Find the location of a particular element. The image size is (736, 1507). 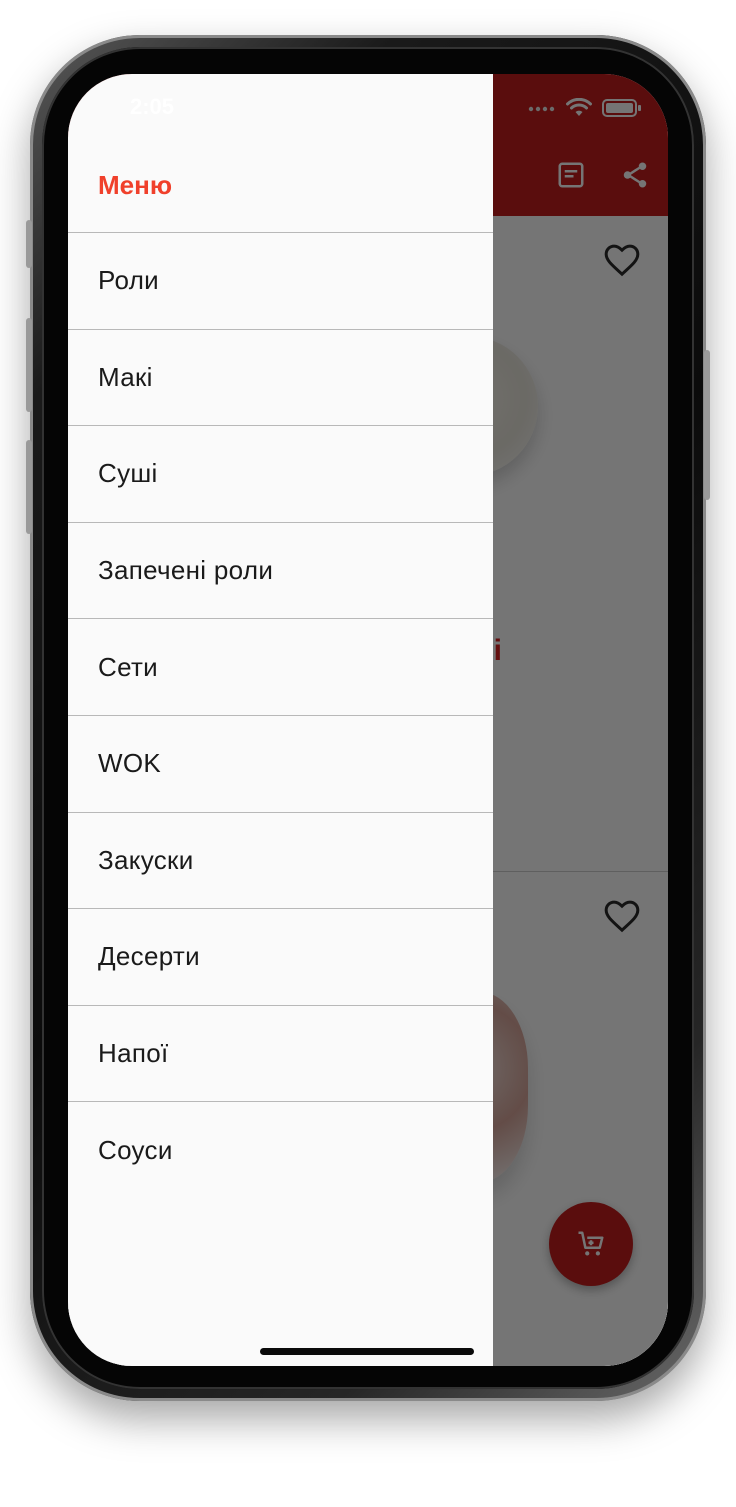

silent-switch is located at coordinates (29, 244).